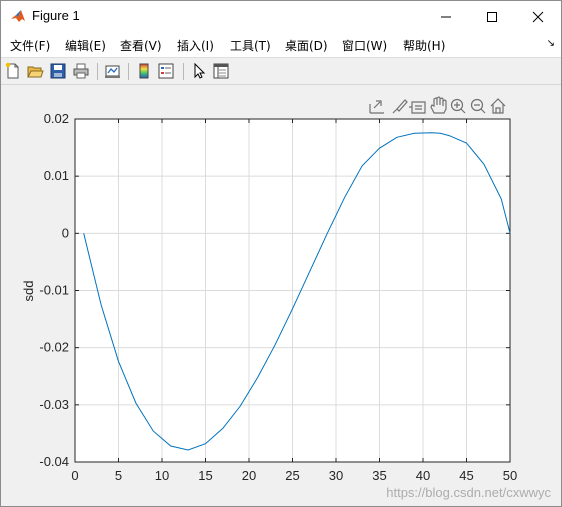  What do you see at coordinates (54, 461) in the screenshot?
I see `y-tick-label: -0.04` at bounding box center [54, 461].